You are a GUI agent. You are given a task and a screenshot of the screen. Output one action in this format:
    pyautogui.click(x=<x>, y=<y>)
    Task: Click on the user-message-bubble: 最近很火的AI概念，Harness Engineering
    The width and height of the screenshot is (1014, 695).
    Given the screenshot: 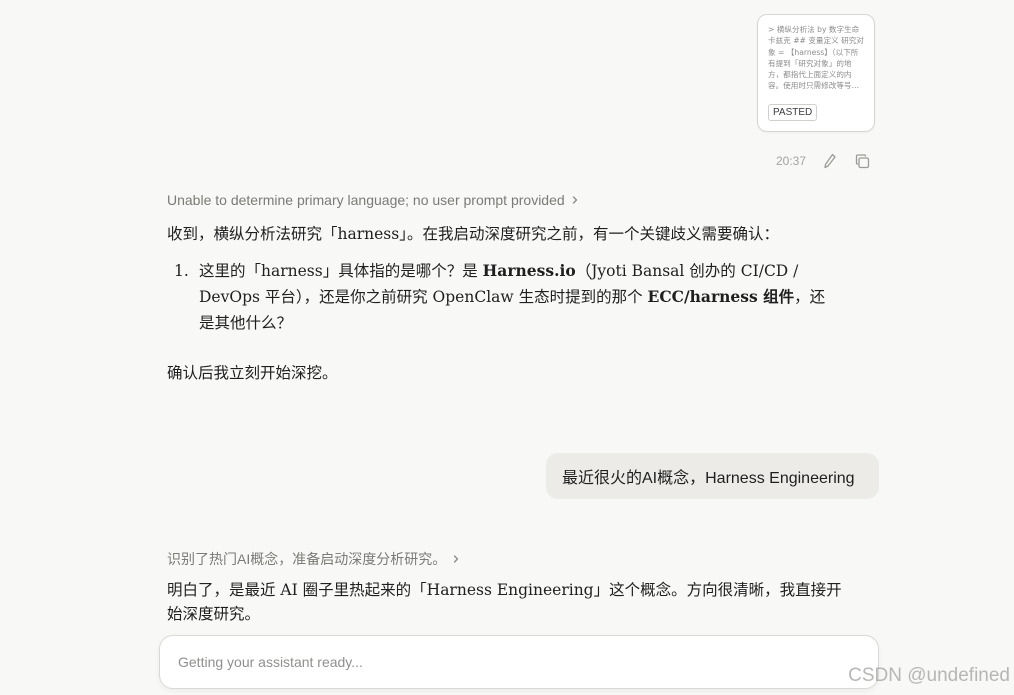 What is the action you would take?
    pyautogui.click(x=712, y=476)
    